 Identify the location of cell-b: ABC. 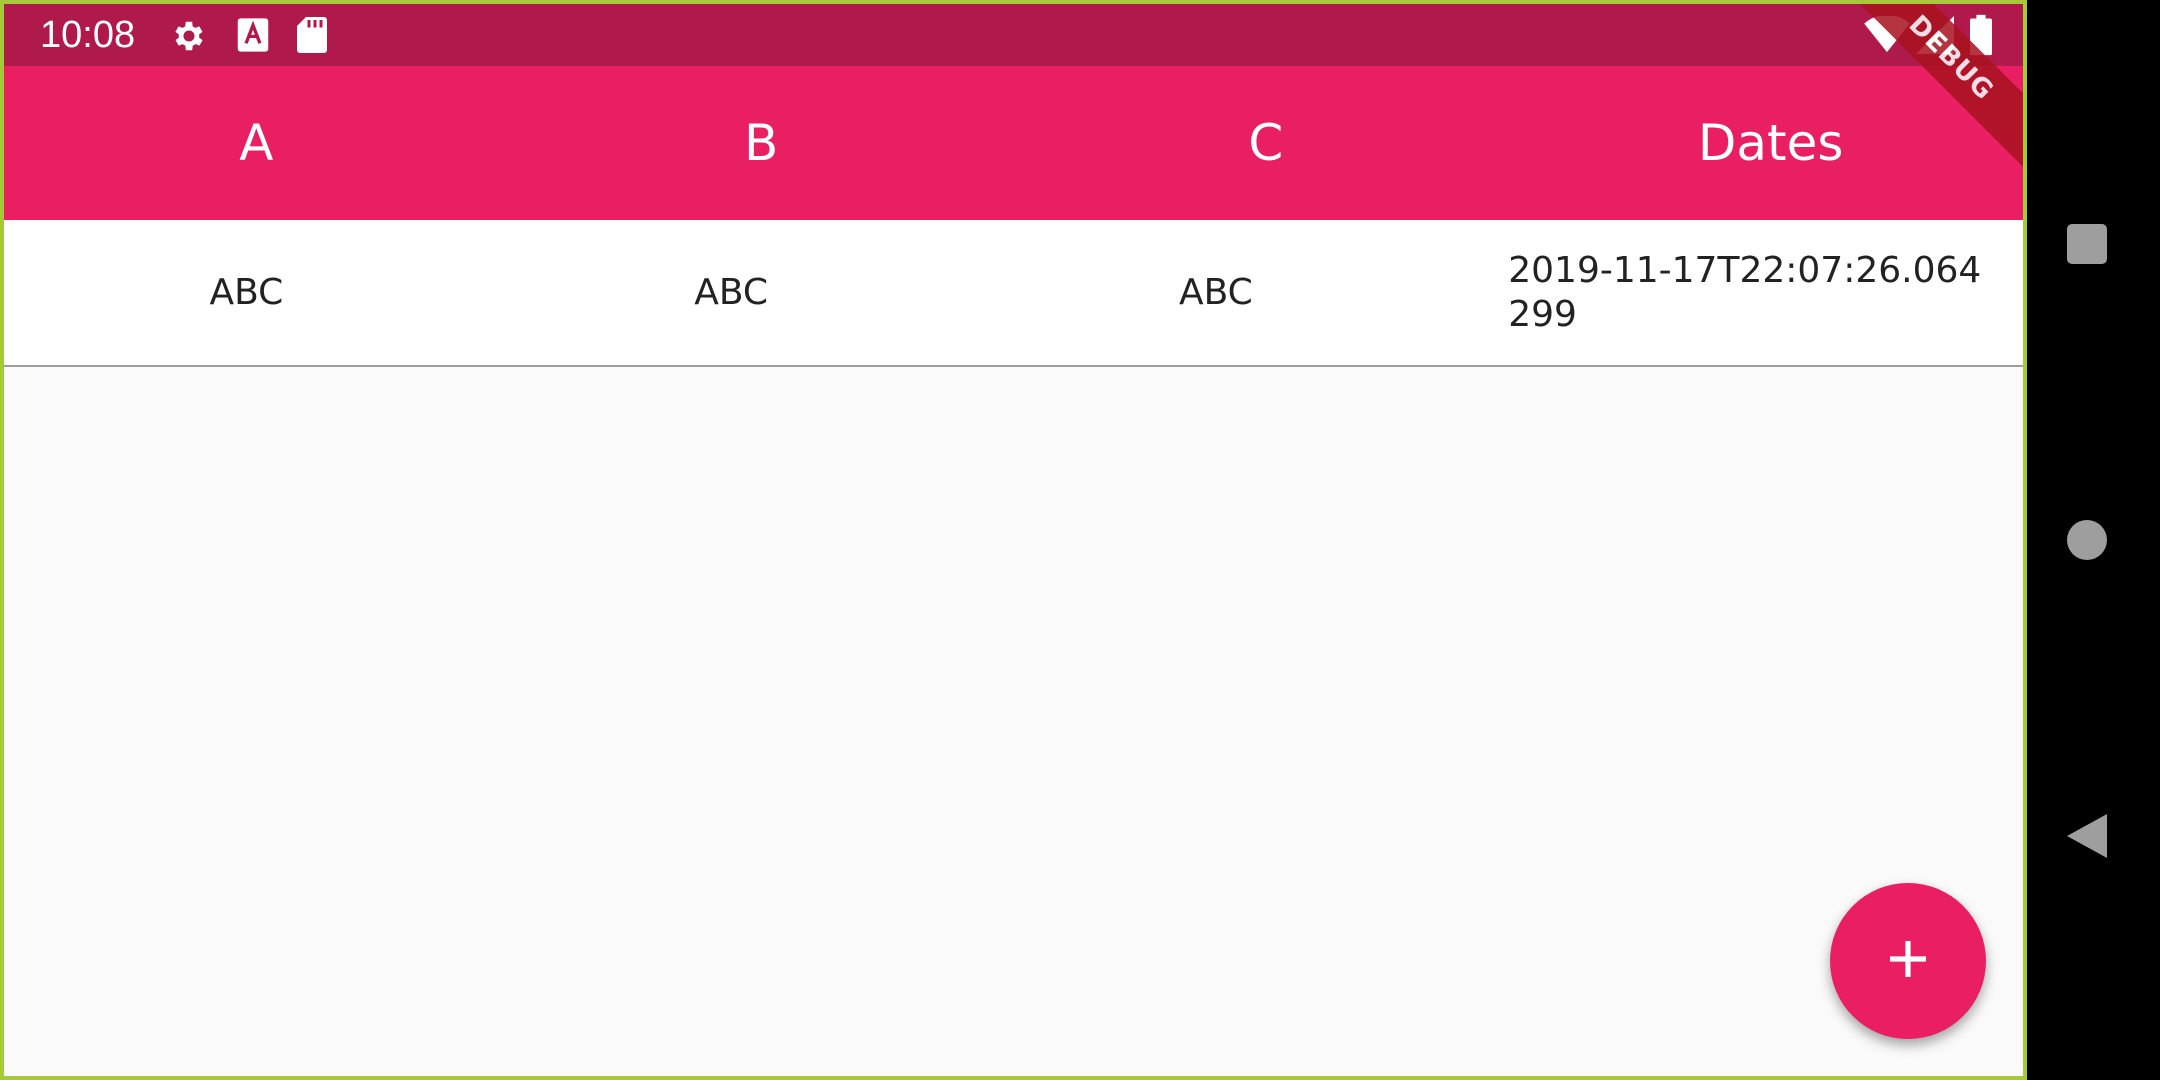
(731, 292).